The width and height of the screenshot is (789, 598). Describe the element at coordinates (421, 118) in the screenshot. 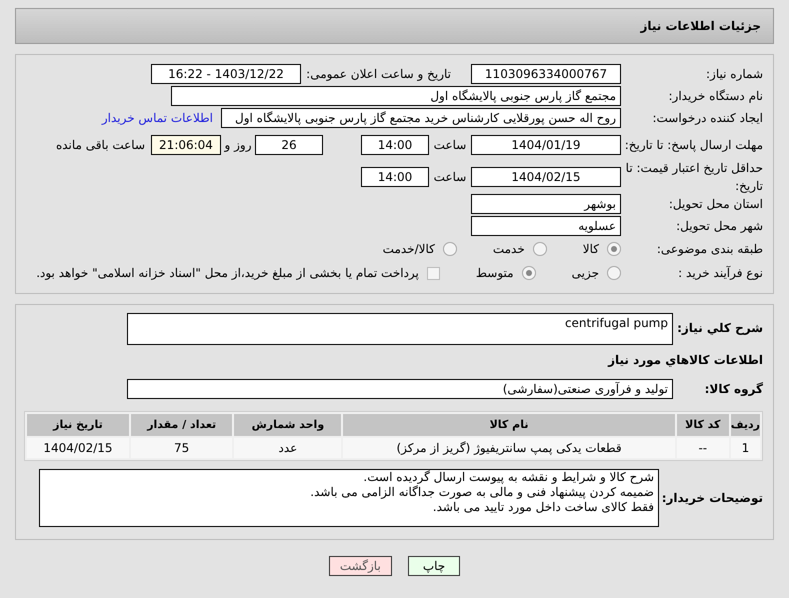

I see `requester-field: روح اله حسن پورقلایی کارشناس خرید مجتمع گاز پارس جنوبی پالایشگاه اول` at that location.